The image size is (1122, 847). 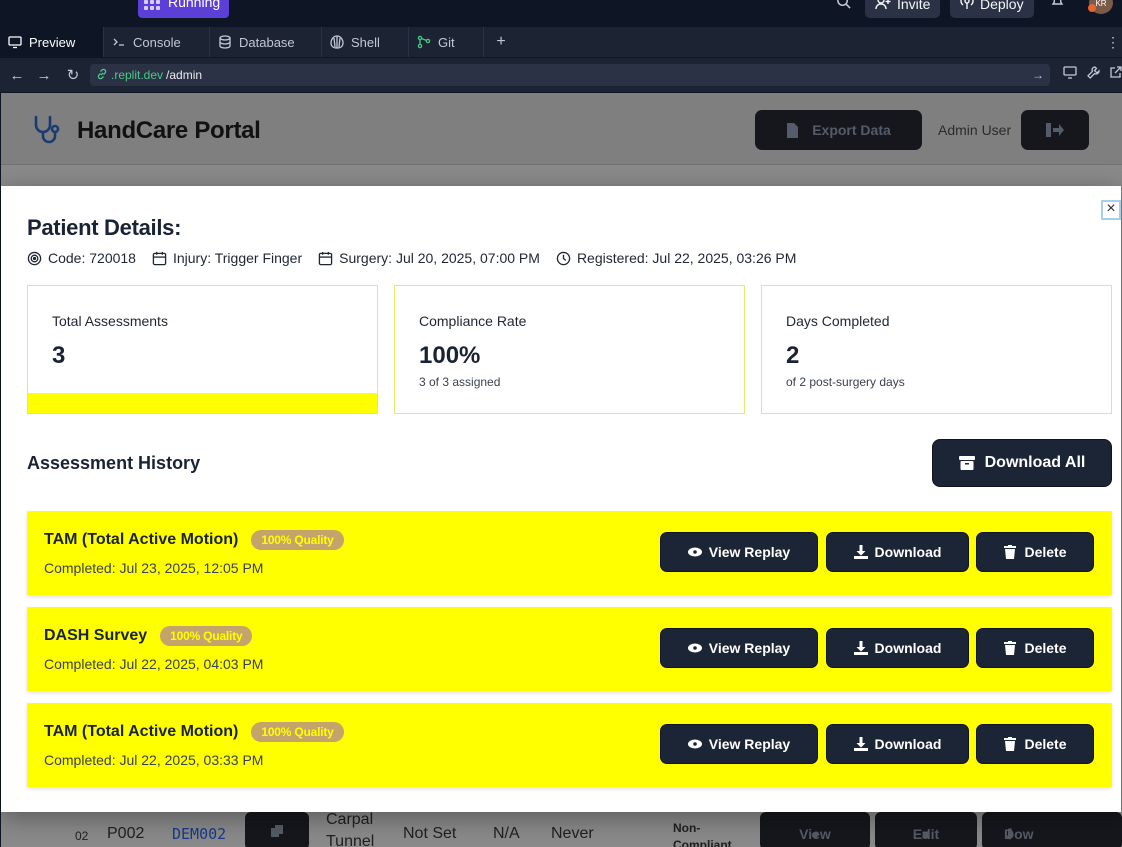 I want to click on tab-shell: Shell, so click(x=365, y=42).